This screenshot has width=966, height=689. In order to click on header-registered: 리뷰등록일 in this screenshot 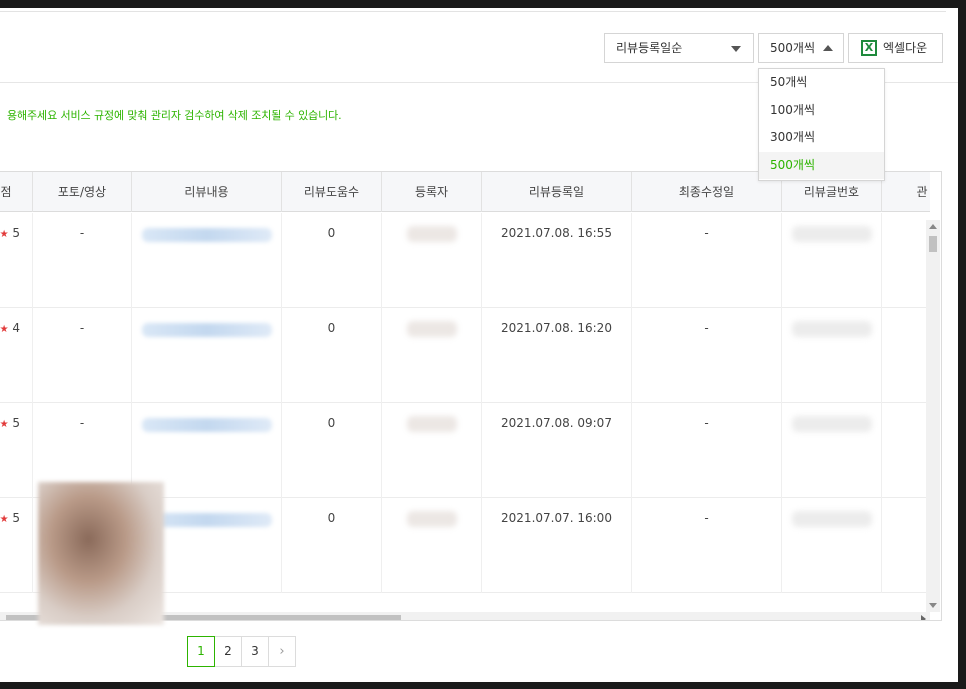, I will do `click(557, 192)`.